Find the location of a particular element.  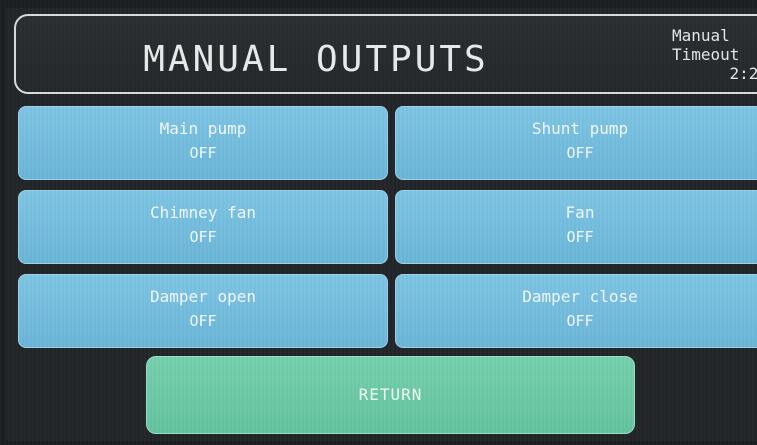

manual-timeout-indicator: Manual Timeout 2:20 is located at coordinates (714, 54).